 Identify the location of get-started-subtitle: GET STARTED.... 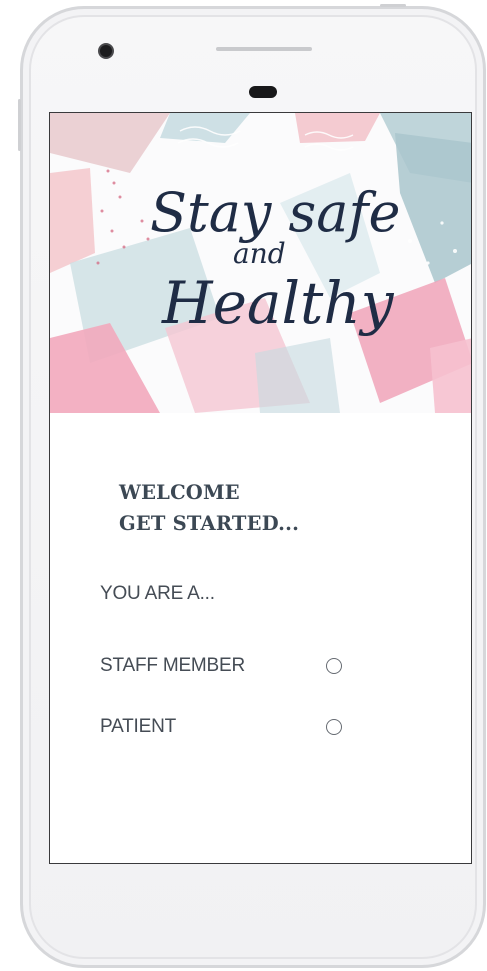
(209, 523).